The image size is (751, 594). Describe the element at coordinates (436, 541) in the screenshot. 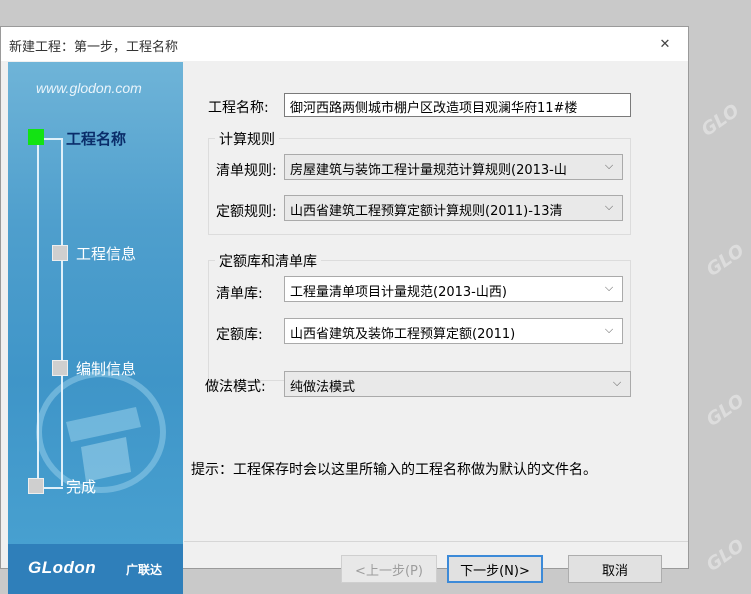

I see `footer-divider` at that location.